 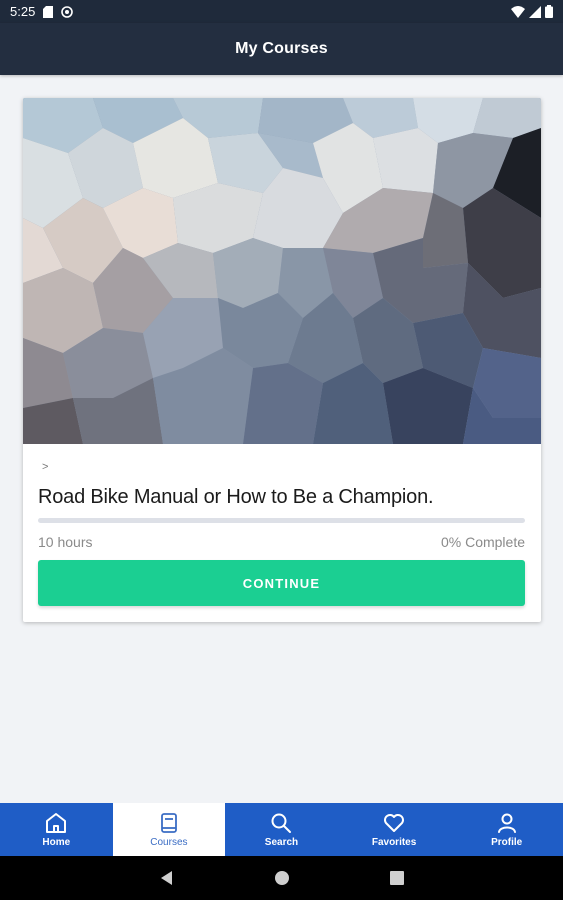 I want to click on nav-item-courses: Courses, so click(x=169, y=829).